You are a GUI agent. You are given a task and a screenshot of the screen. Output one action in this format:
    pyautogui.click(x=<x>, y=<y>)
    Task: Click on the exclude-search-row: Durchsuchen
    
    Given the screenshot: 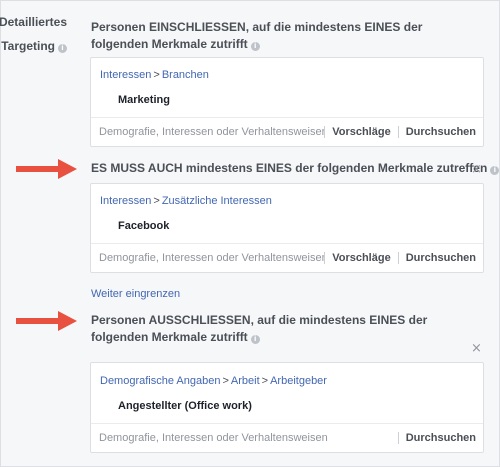 What is the action you would take?
    pyautogui.click(x=287, y=437)
    